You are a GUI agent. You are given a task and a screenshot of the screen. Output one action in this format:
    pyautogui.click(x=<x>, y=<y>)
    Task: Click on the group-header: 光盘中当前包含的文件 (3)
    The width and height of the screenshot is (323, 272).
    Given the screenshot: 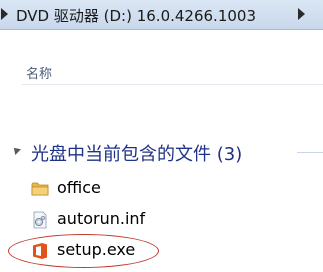 What is the action you would take?
    pyautogui.click(x=136, y=153)
    